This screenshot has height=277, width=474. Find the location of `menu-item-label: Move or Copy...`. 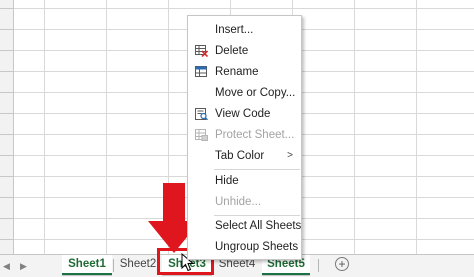

menu-item-label: Move or Copy... is located at coordinates (255, 93).